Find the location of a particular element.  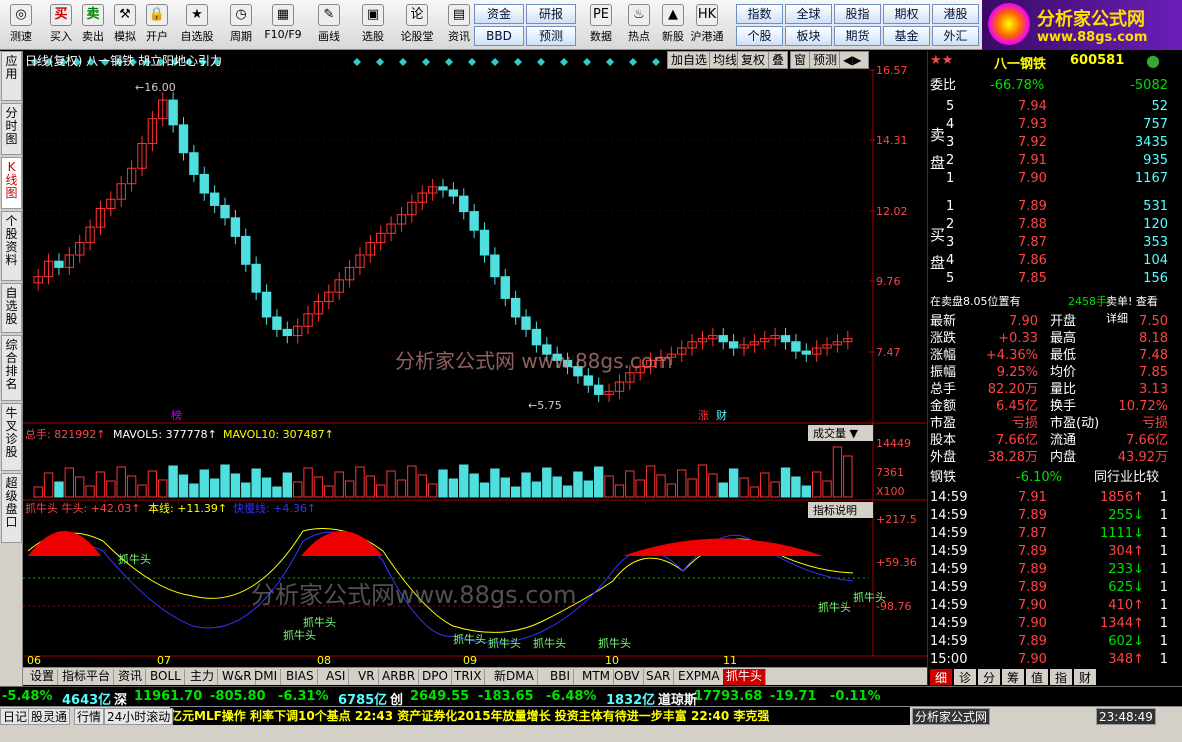

vol: 353 is located at coordinates (1155, 242).